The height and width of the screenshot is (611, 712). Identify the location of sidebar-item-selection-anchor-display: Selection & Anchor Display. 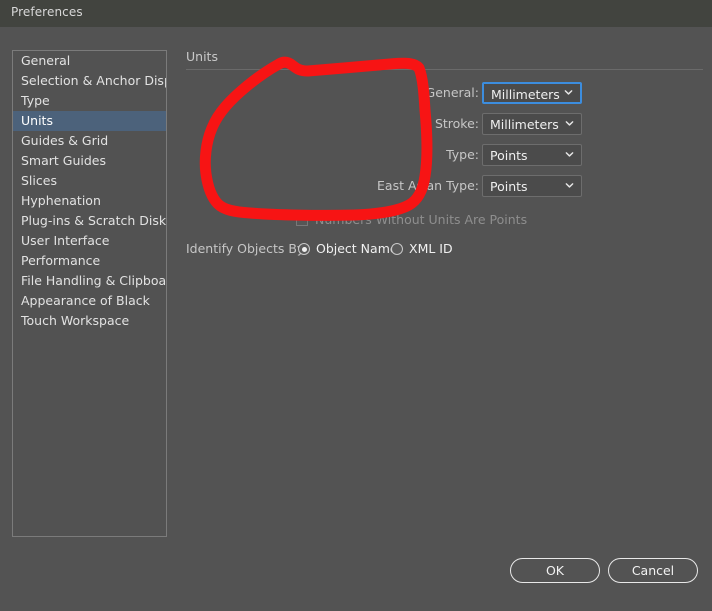
(89, 81).